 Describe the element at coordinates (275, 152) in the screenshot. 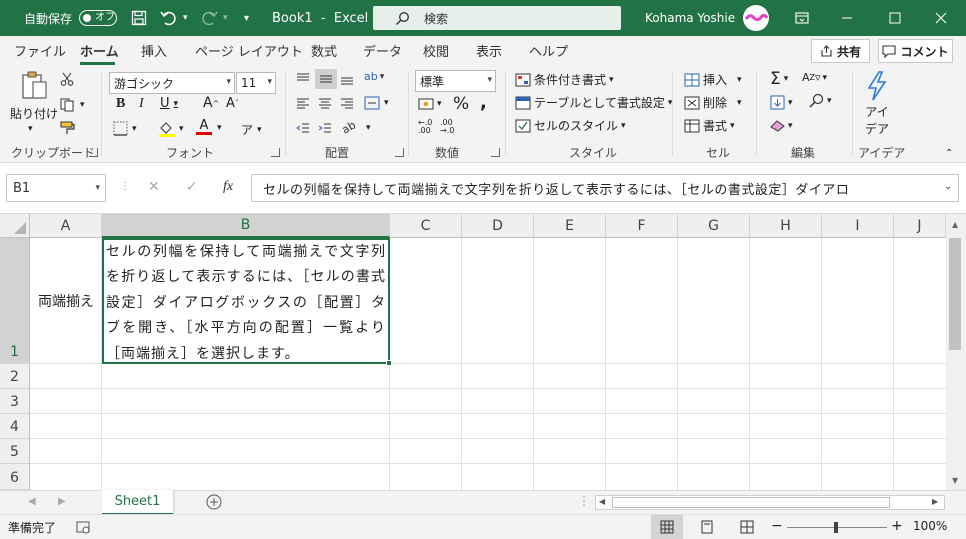

I see `font-launcher-icon` at that location.